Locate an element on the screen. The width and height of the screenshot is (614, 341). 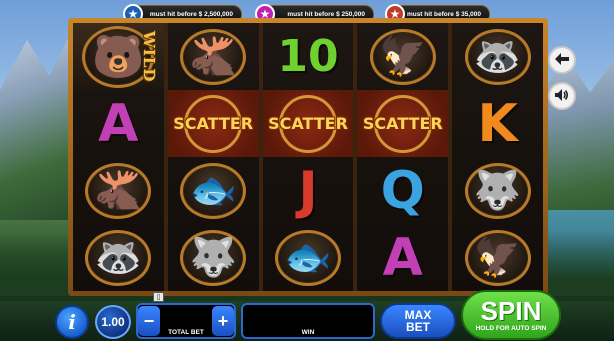
bet-value: 1.00 is located at coordinates (113, 322).